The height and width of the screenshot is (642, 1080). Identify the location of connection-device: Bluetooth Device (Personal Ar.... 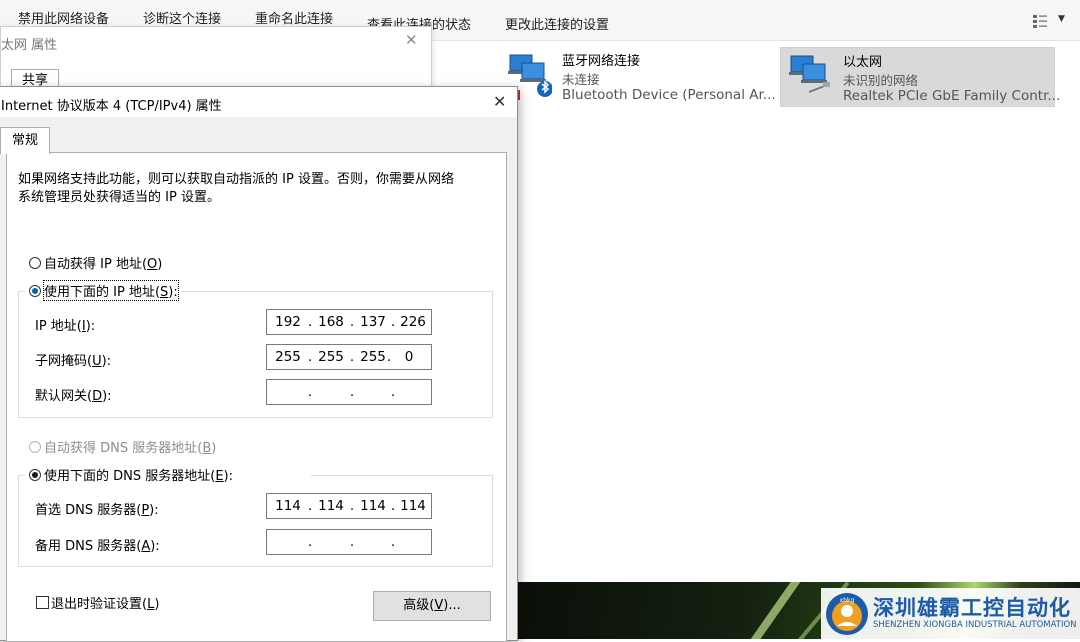
(669, 95).